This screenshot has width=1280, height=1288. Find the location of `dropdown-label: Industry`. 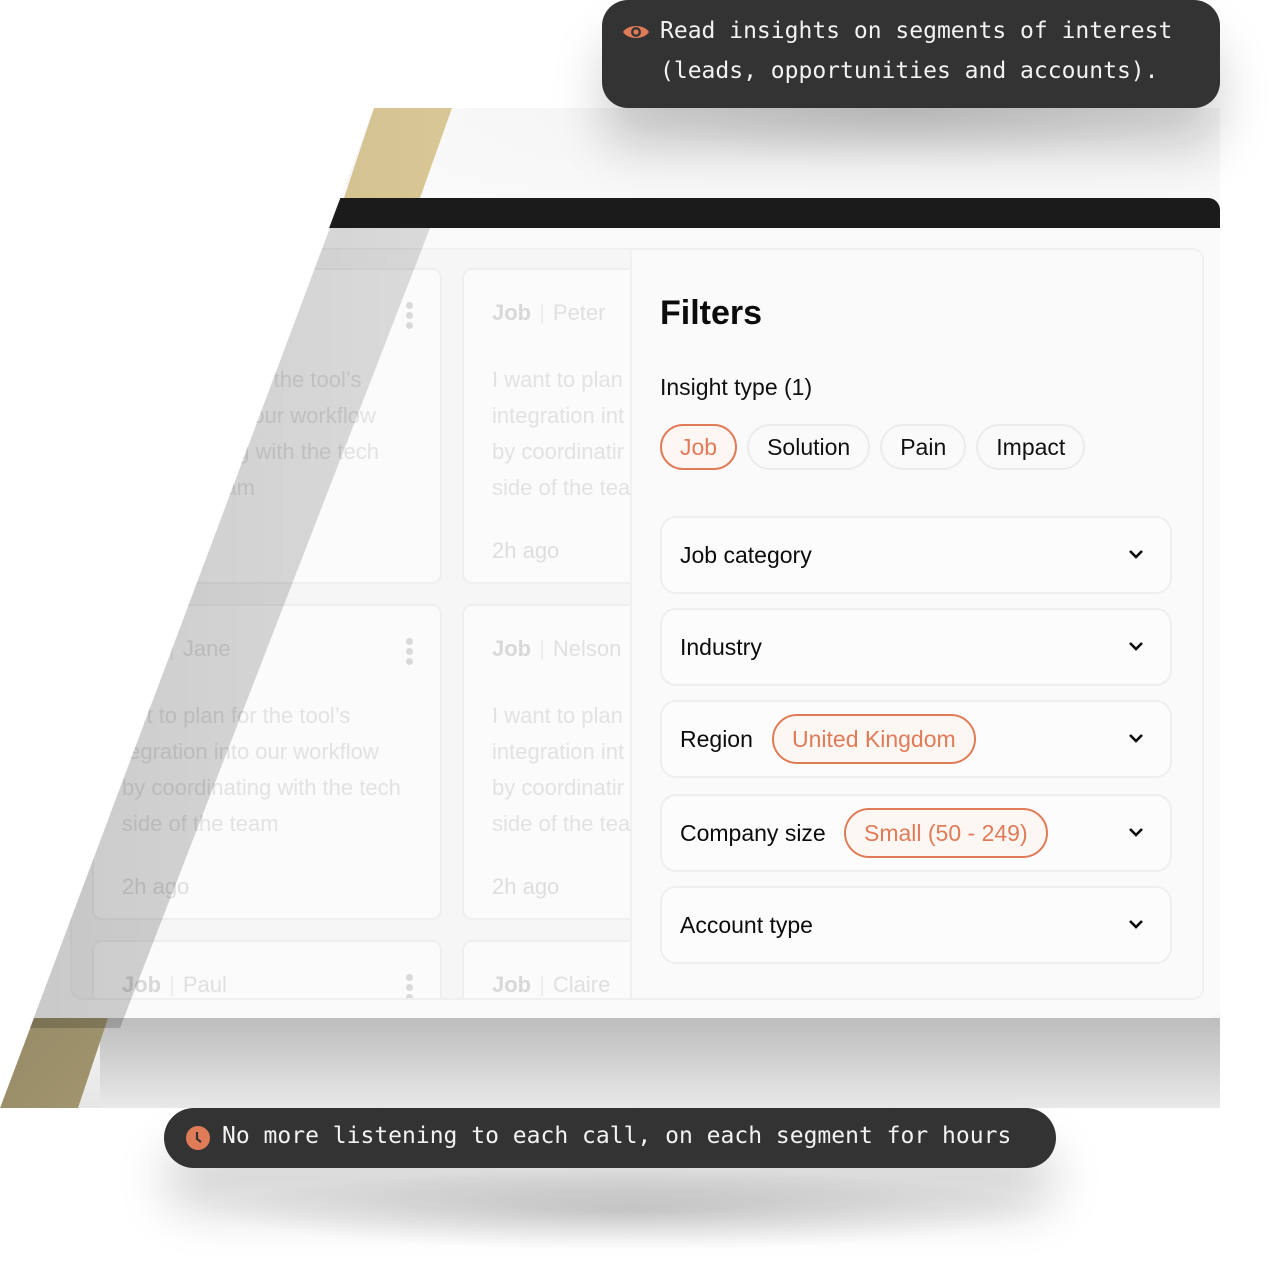

dropdown-label: Industry is located at coordinates (721, 647).